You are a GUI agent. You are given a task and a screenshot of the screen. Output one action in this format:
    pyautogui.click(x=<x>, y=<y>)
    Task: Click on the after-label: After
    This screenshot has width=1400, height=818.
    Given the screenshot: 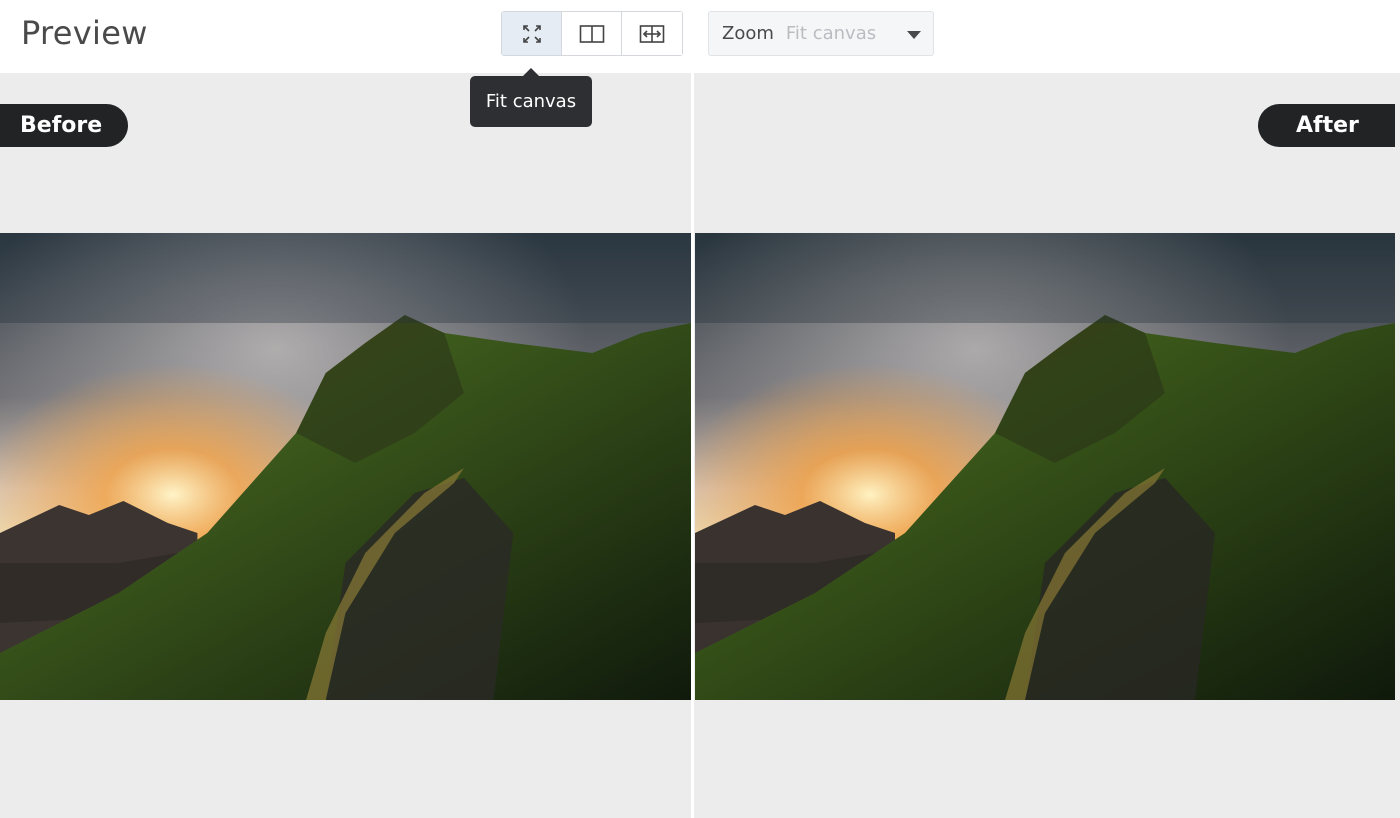 What is the action you would take?
    pyautogui.click(x=1326, y=125)
    